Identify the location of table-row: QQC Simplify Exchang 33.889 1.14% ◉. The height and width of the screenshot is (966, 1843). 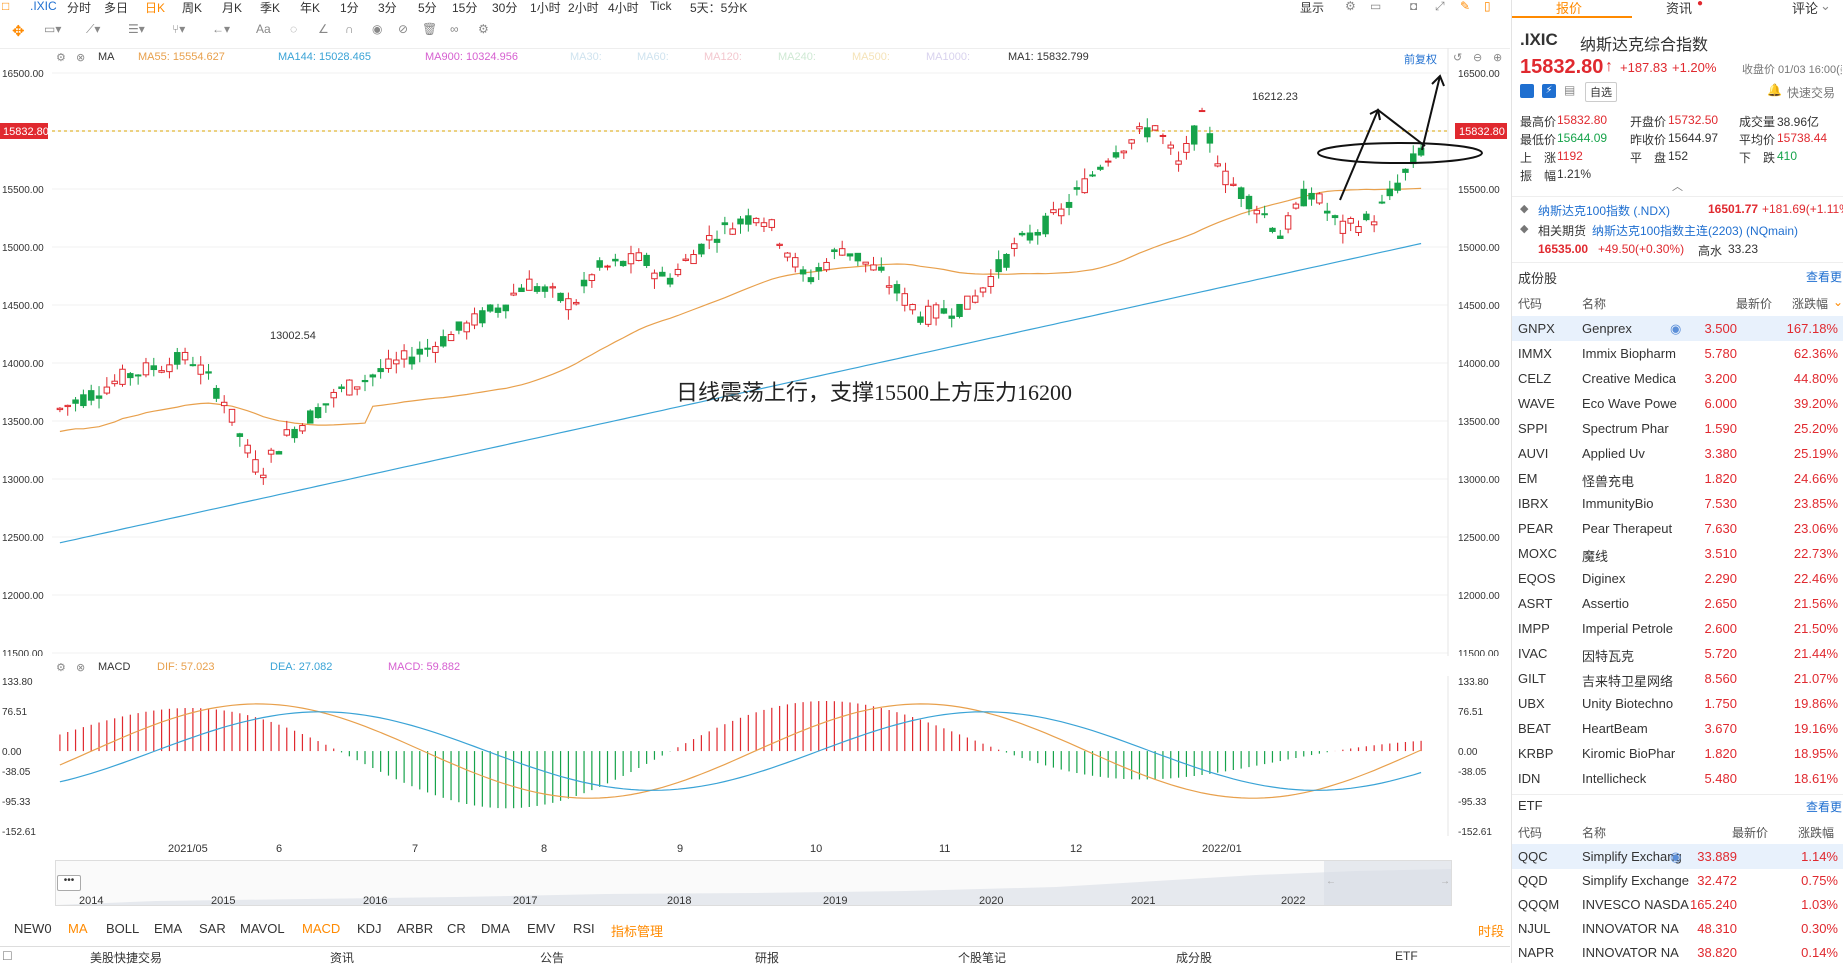
(1677, 856).